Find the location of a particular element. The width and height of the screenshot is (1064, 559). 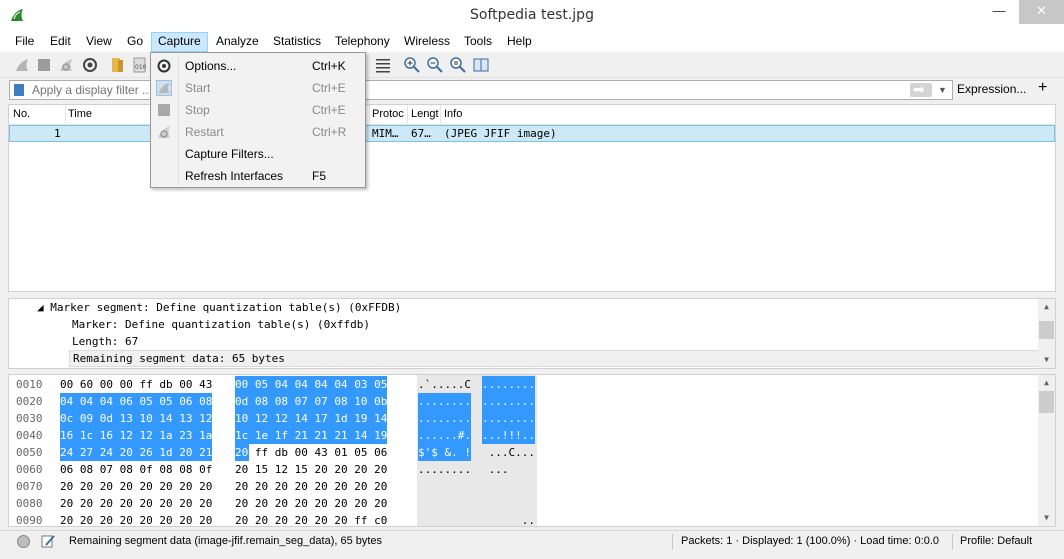

hex-bytes-left: 16 1c 16 12 12 1a 23 1a is located at coordinates (136, 435).